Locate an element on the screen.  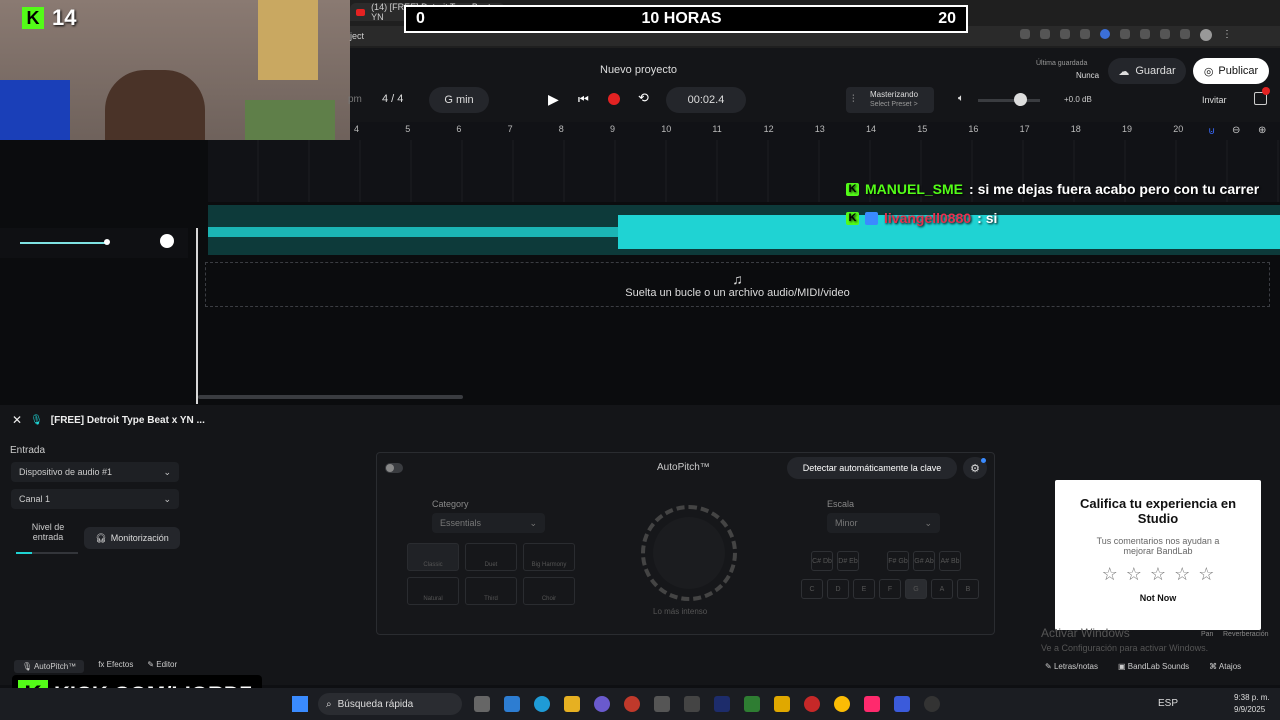
rewind-icon: ⏮ is located at coordinates (583, 99).